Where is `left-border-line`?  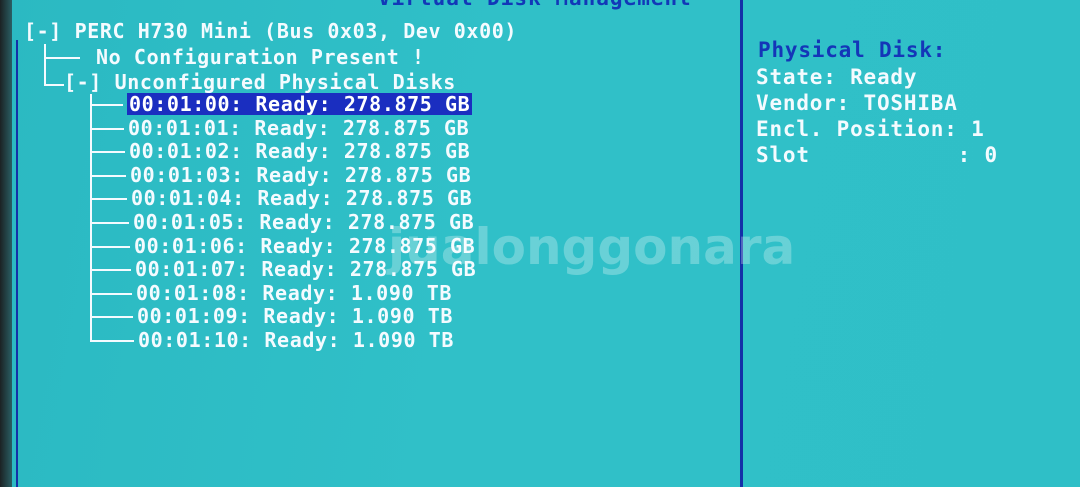
left-border-line is located at coordinates (17, 263).